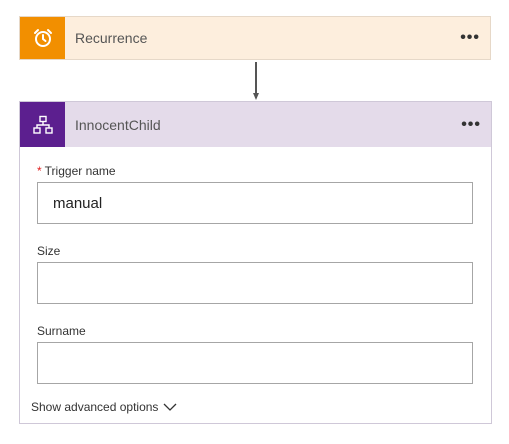 Image resolution: width=509 pixels, height=444 pixels. What do you see at coordinates (61, 331) in the screenshot?
I see `surname-label: Surname` at bounding box center [61, 331].